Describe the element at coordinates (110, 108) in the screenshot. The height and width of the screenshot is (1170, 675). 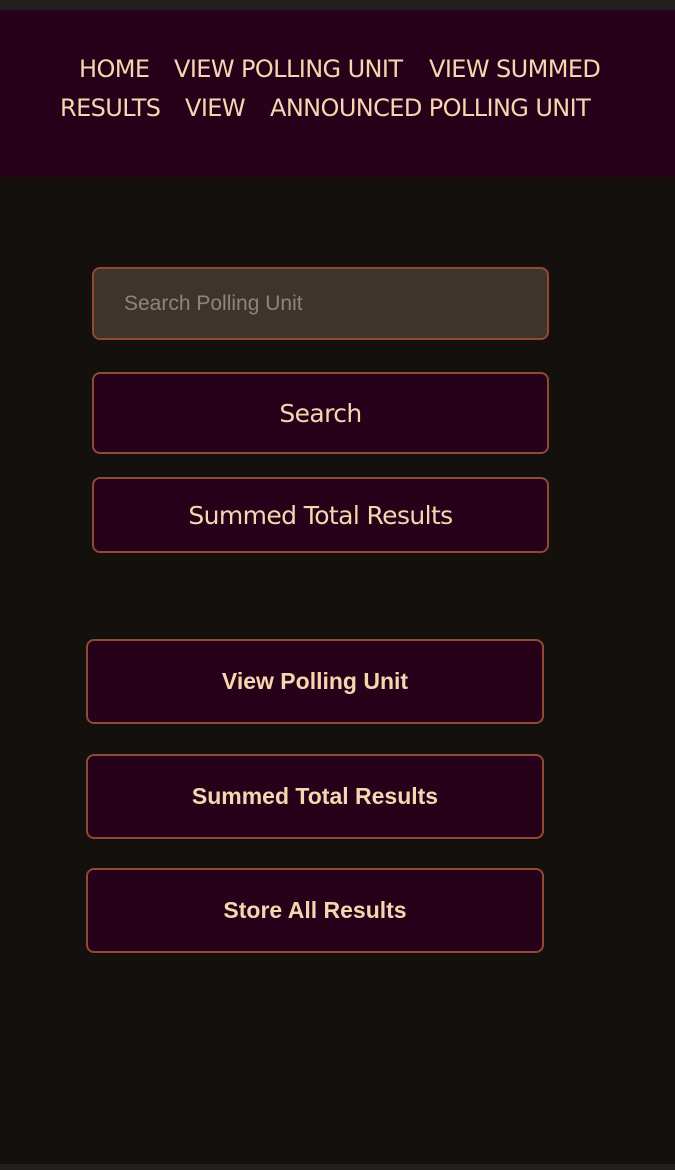
I see `nav-view-summed-results-link-part2: RESULTS` at that location.